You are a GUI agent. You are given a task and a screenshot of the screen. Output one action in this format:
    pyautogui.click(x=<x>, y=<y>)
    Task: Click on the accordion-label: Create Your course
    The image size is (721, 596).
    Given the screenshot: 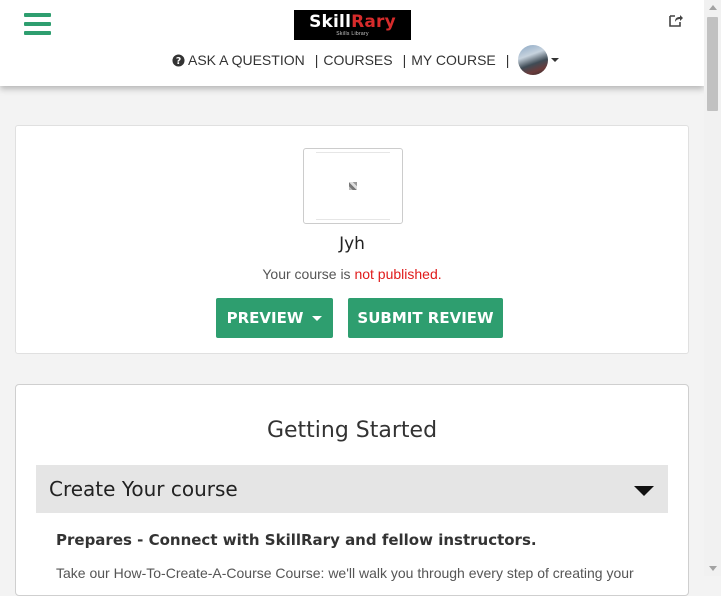 What is the action you would take?
    pyautogui.click(x=143, y=489)
    